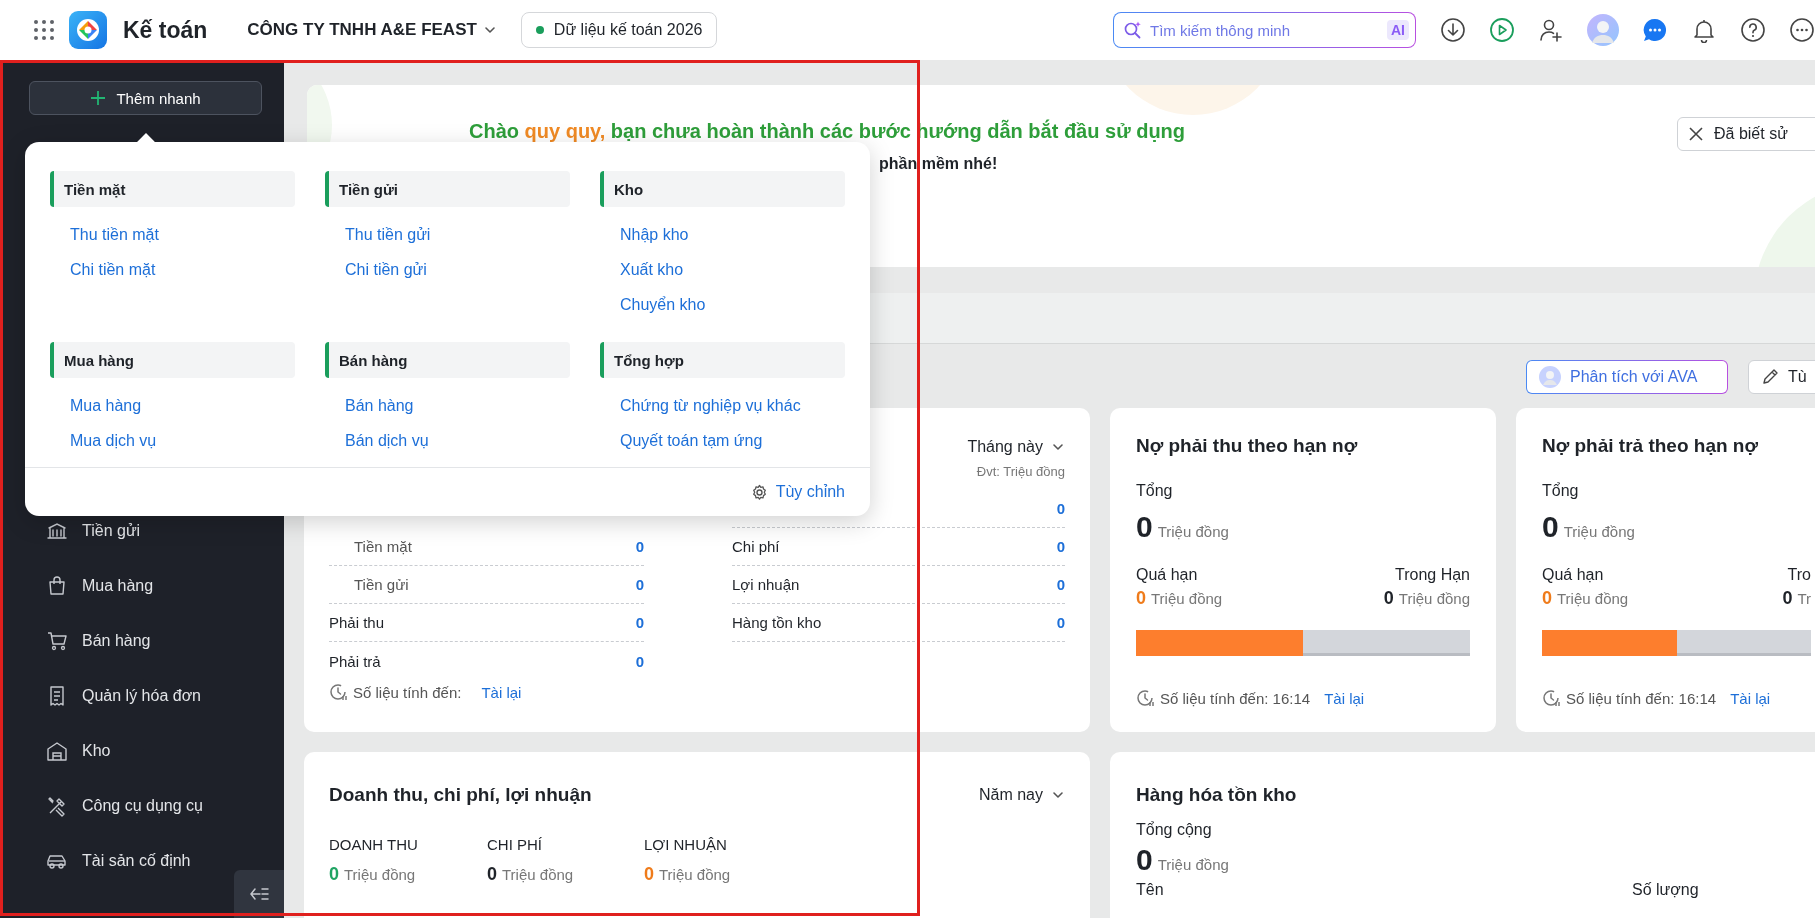 Image resolution: width=1815 pixels, height=918 pixels. I want to click on dismiss-button: Đã biết sử, so click(1746, 134).